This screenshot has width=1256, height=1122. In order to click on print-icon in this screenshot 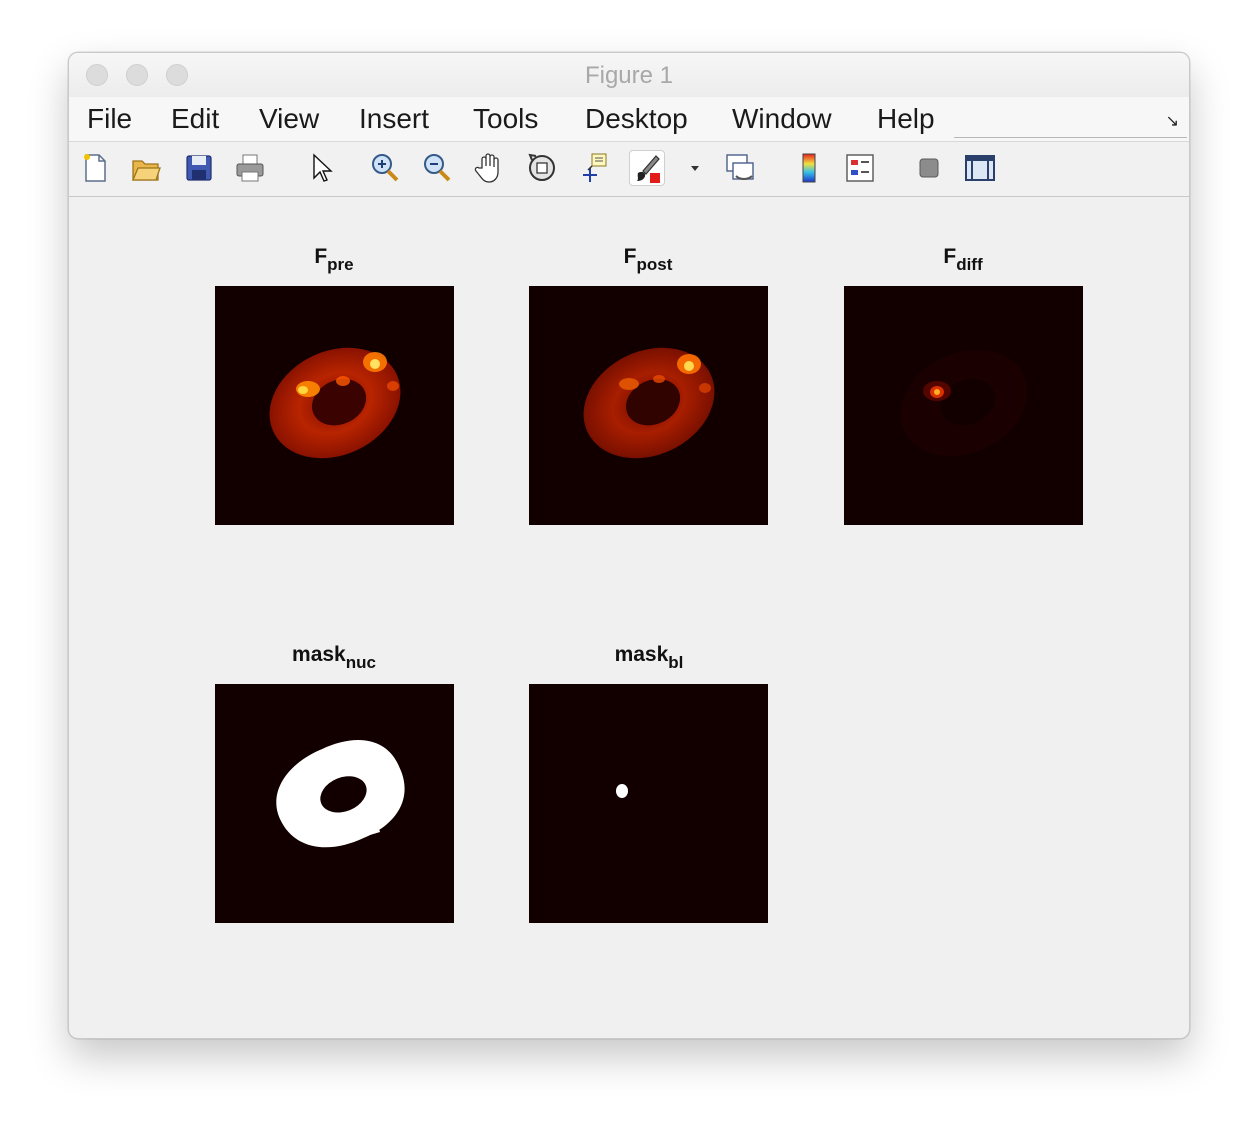, I will do `click(250, 168)`.